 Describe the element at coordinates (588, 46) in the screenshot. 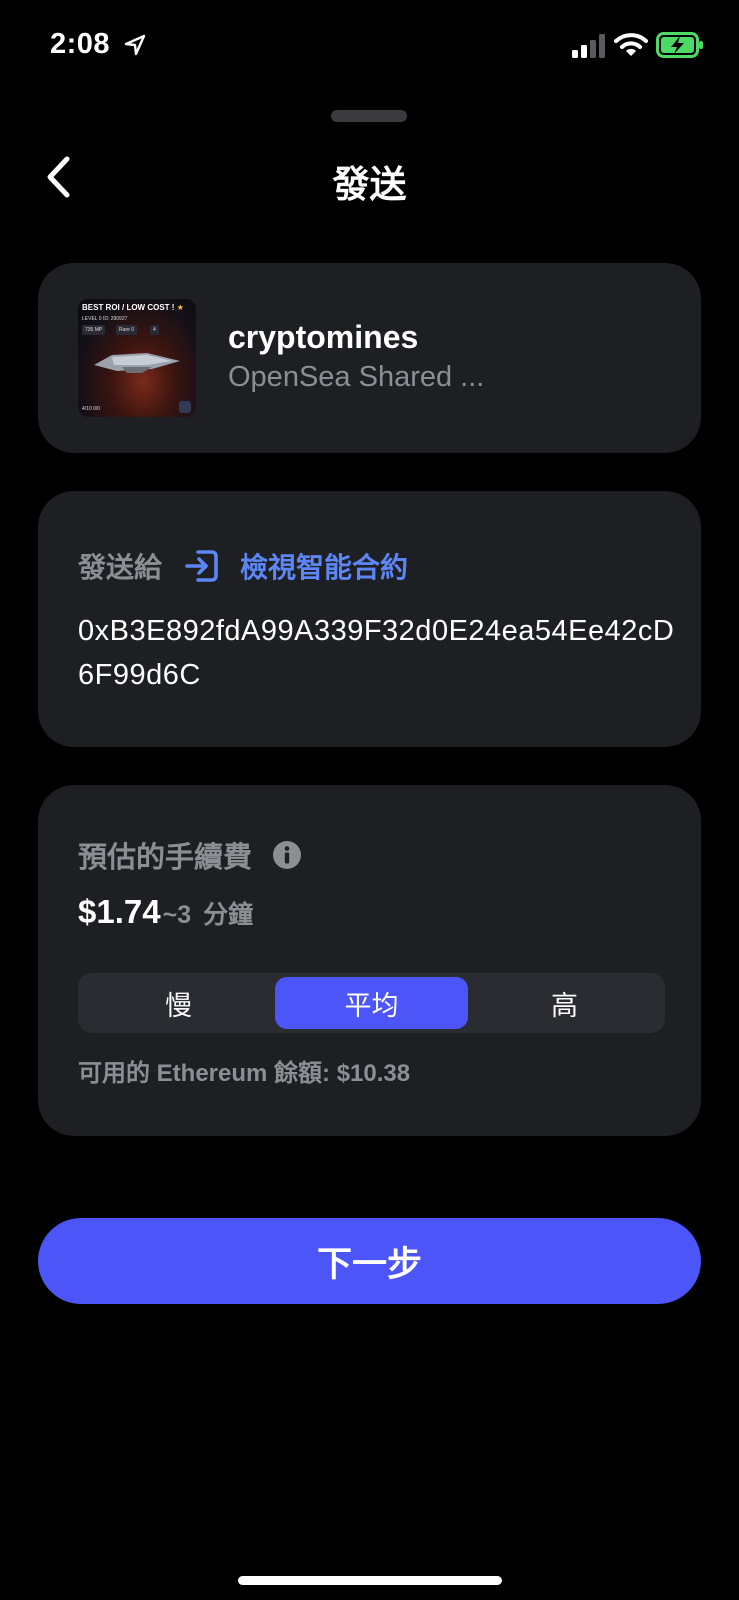

I see `cellular-signal-icon` at that location.